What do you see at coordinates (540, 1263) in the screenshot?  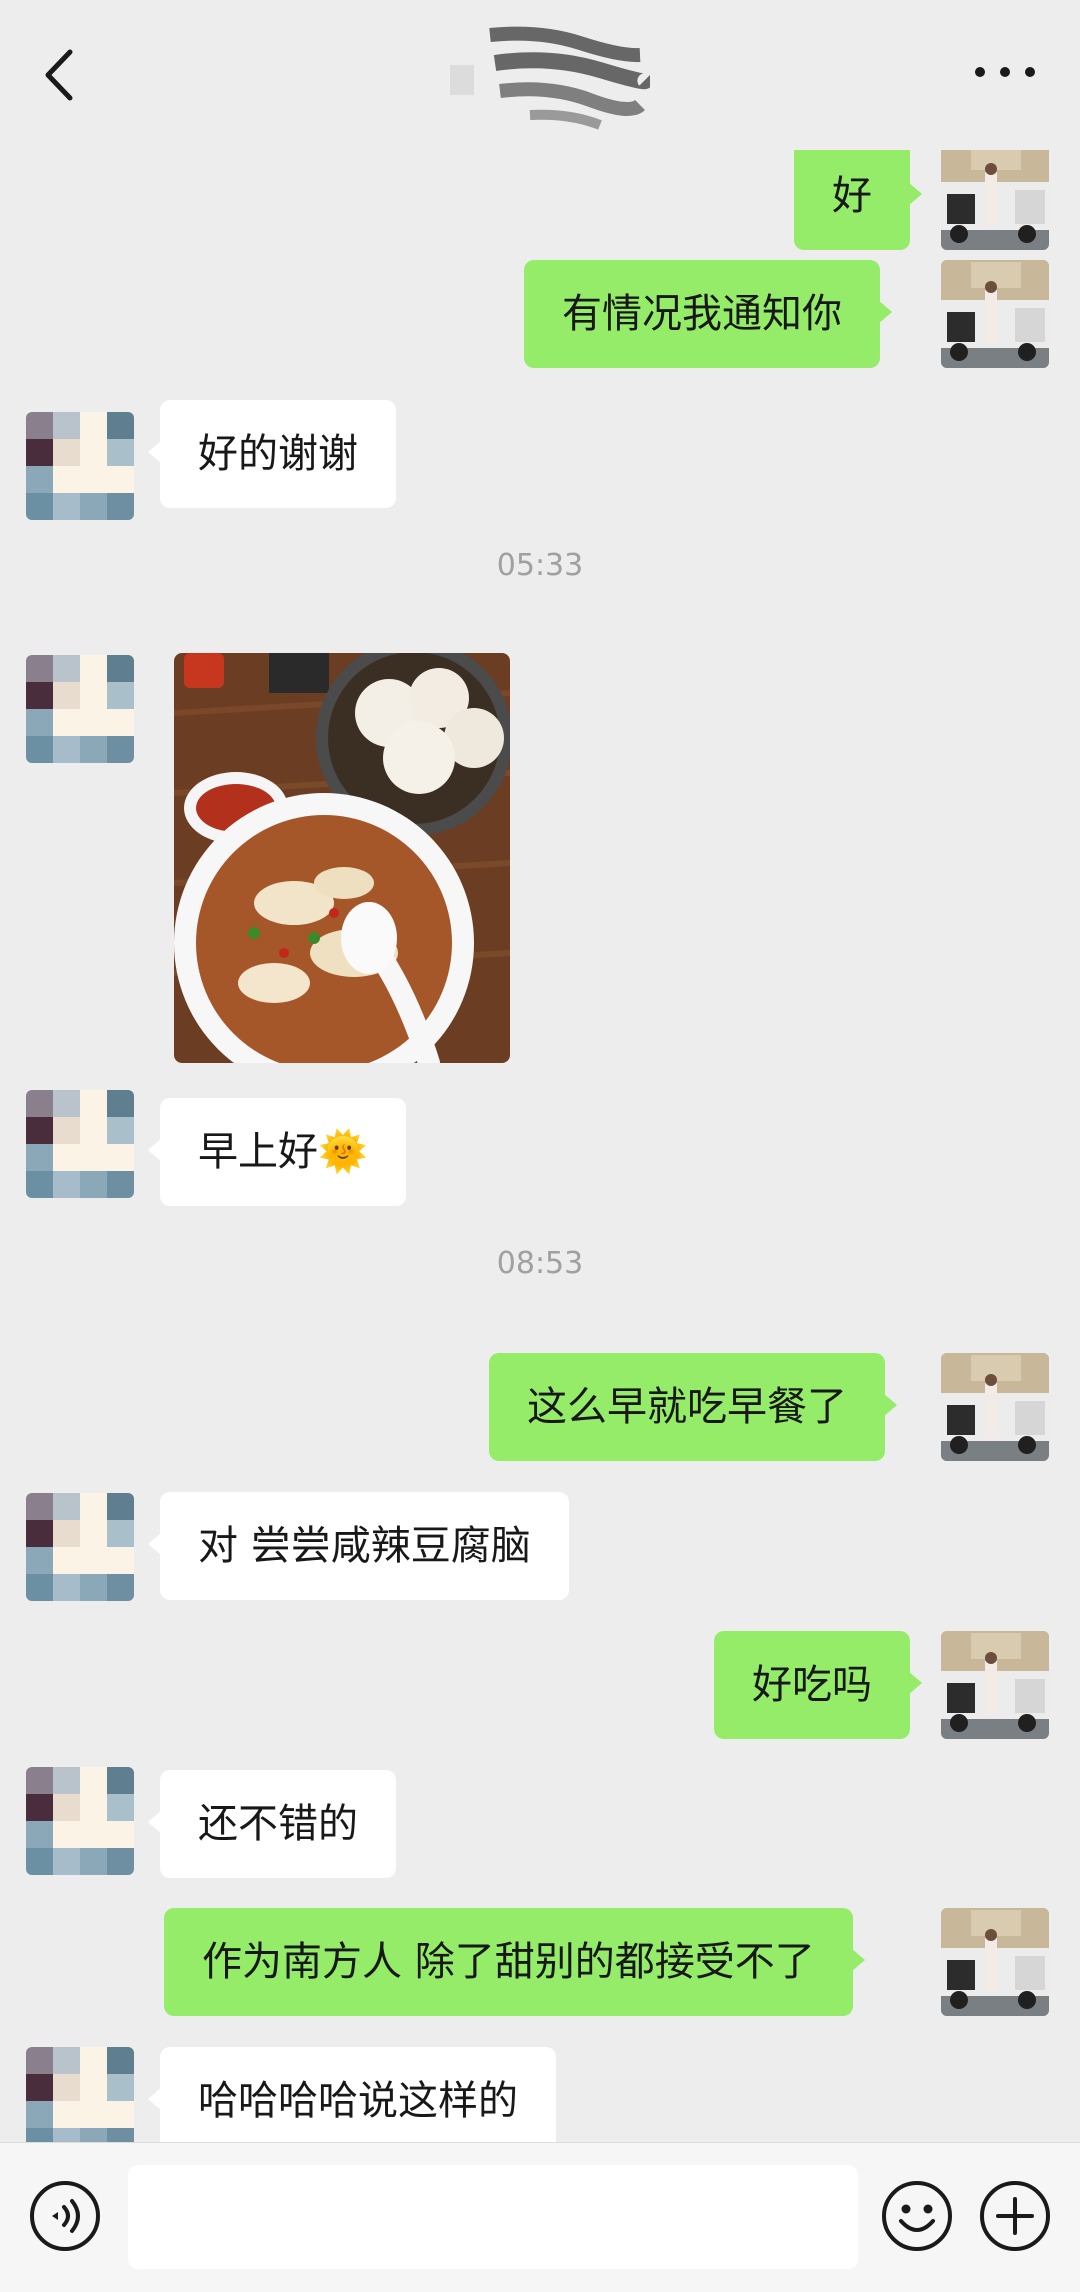 I see `message-timestamp: 08:53` at bounding box center [540, 1263].